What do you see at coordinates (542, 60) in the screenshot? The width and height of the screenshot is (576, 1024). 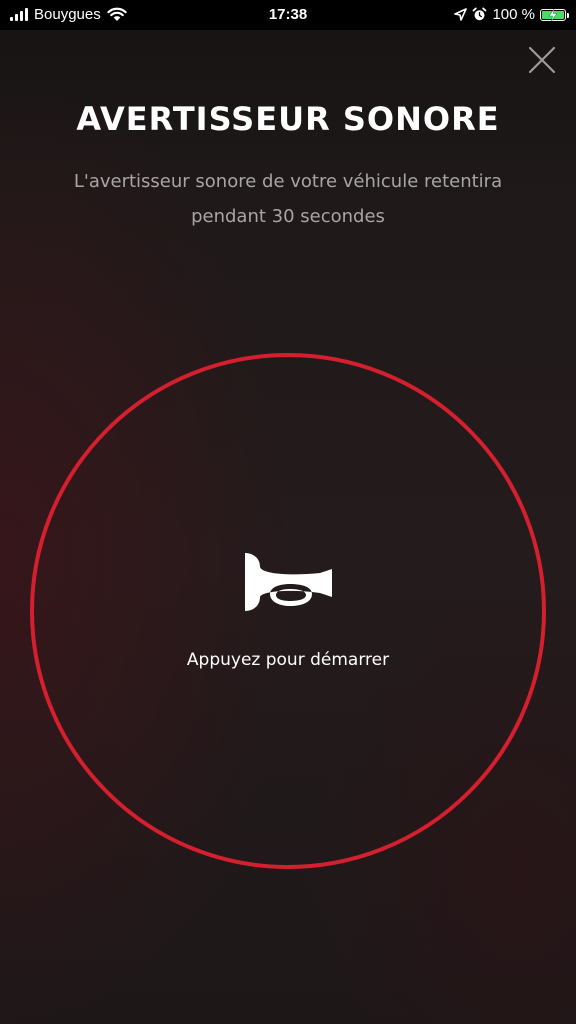 I see `close-icon` at bounding box center [542, 60].